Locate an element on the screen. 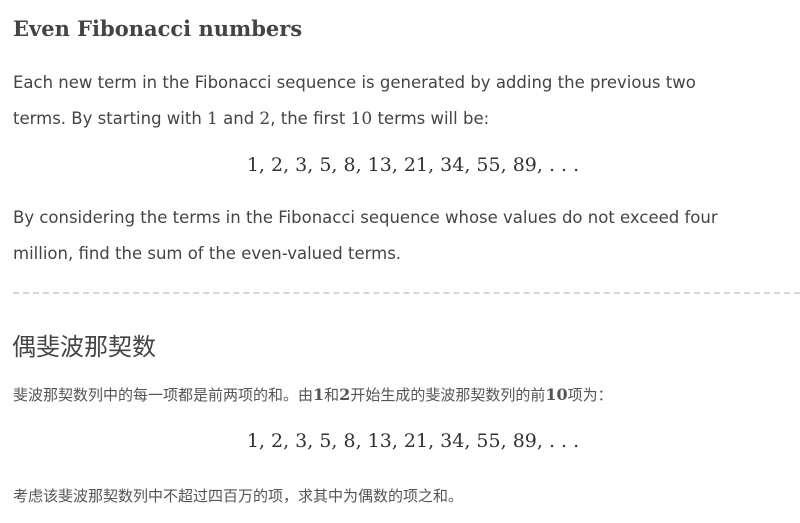 The height and width of the screenshot is (523, 800). chinese-paragraph-1-text-a: 斐波那契数列中的每一项都是前两项的和。由 is located at coordinates (163, 395).